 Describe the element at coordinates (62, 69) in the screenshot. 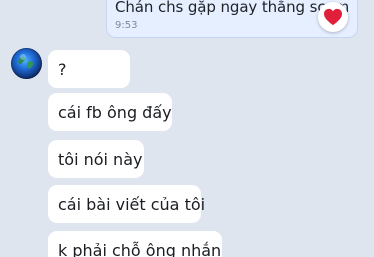

I see `incoming-message-text: ?` at that location.